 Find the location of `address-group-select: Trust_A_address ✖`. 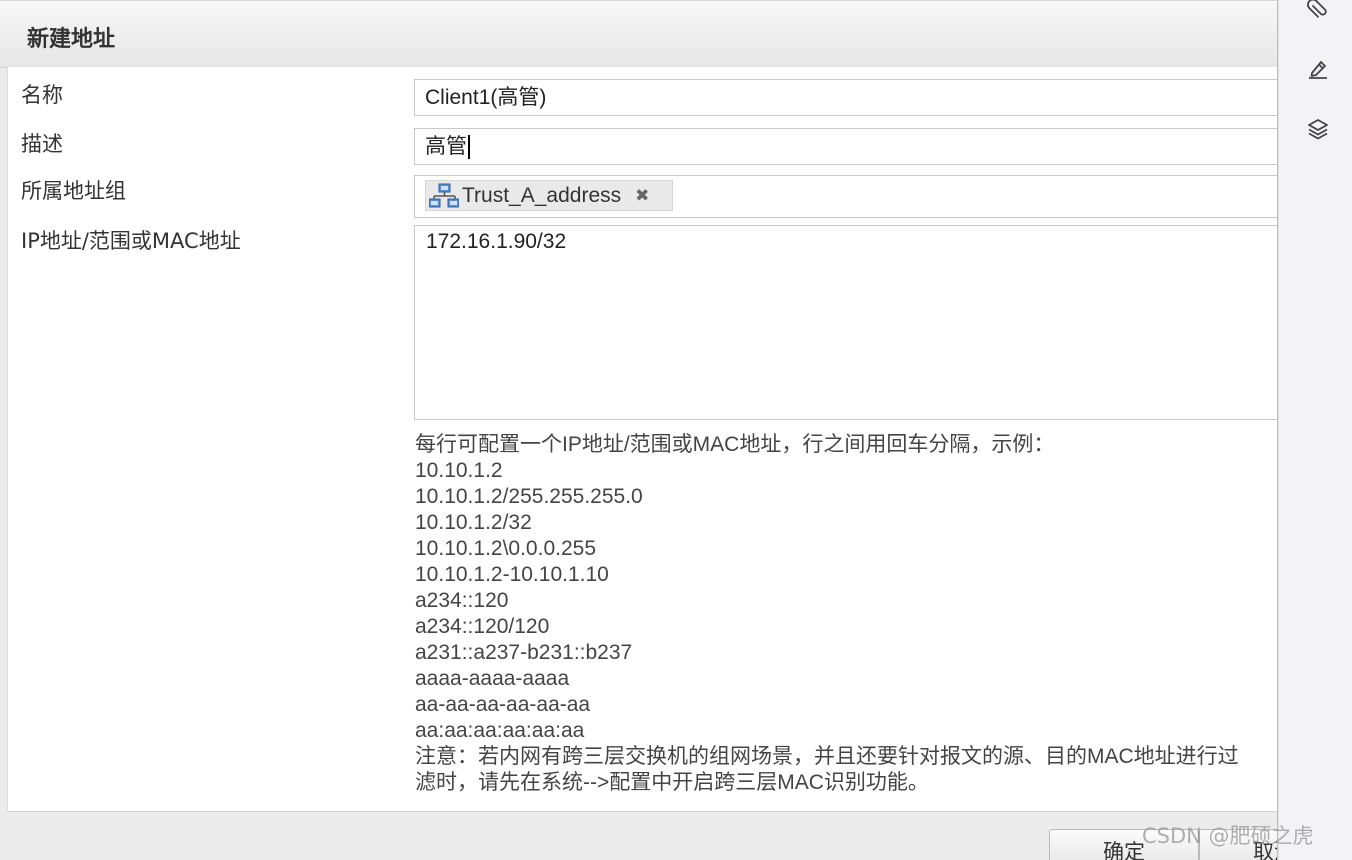

address-group-select: Trust_A_address ✖ is located at coordinates (845, 196).